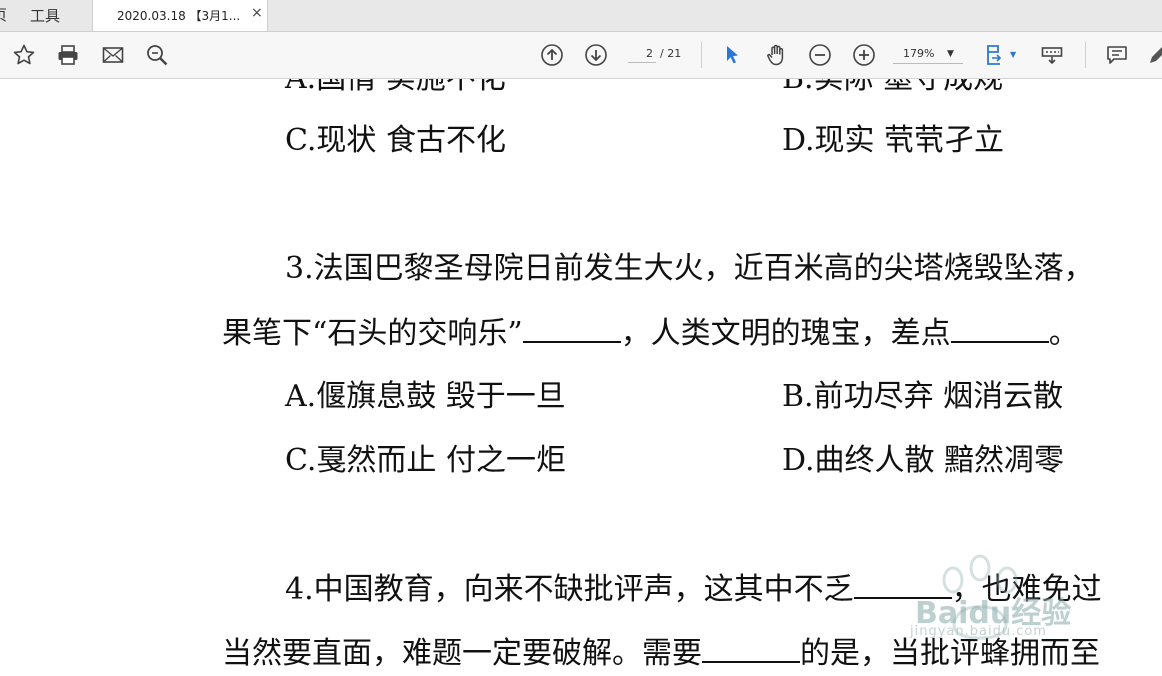  What do you see at coordinates (642, 54) in the screenshot?
I see `page-number-input: 2` at bounding box center [642, 54].